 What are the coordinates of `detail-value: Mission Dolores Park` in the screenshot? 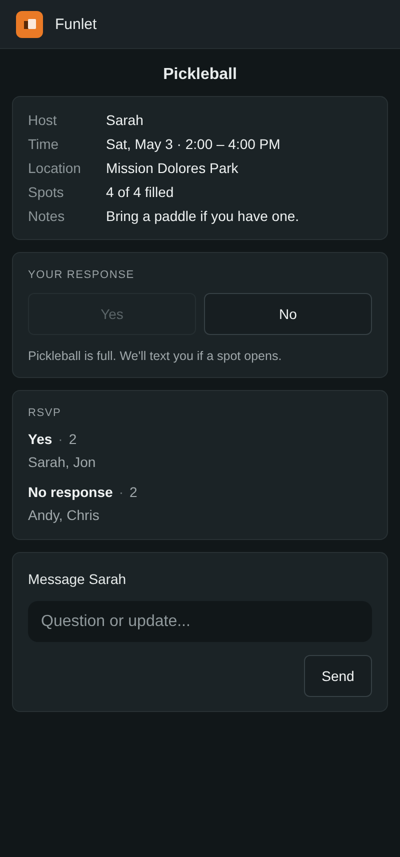 It's located at (173, 168).